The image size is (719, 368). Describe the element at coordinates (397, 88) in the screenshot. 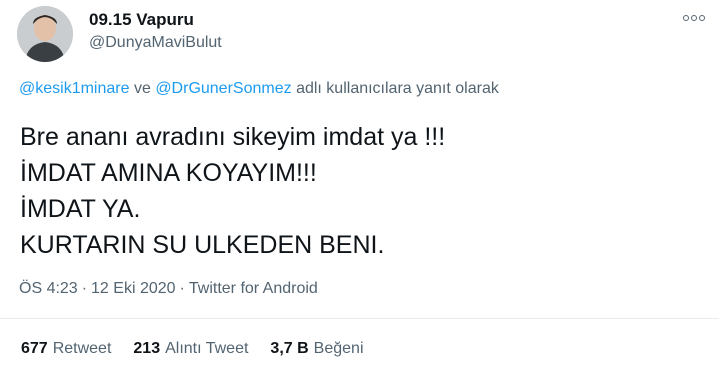

I see `reply-suffix: adlı kullanıcılara yanıt olarak` at that location.